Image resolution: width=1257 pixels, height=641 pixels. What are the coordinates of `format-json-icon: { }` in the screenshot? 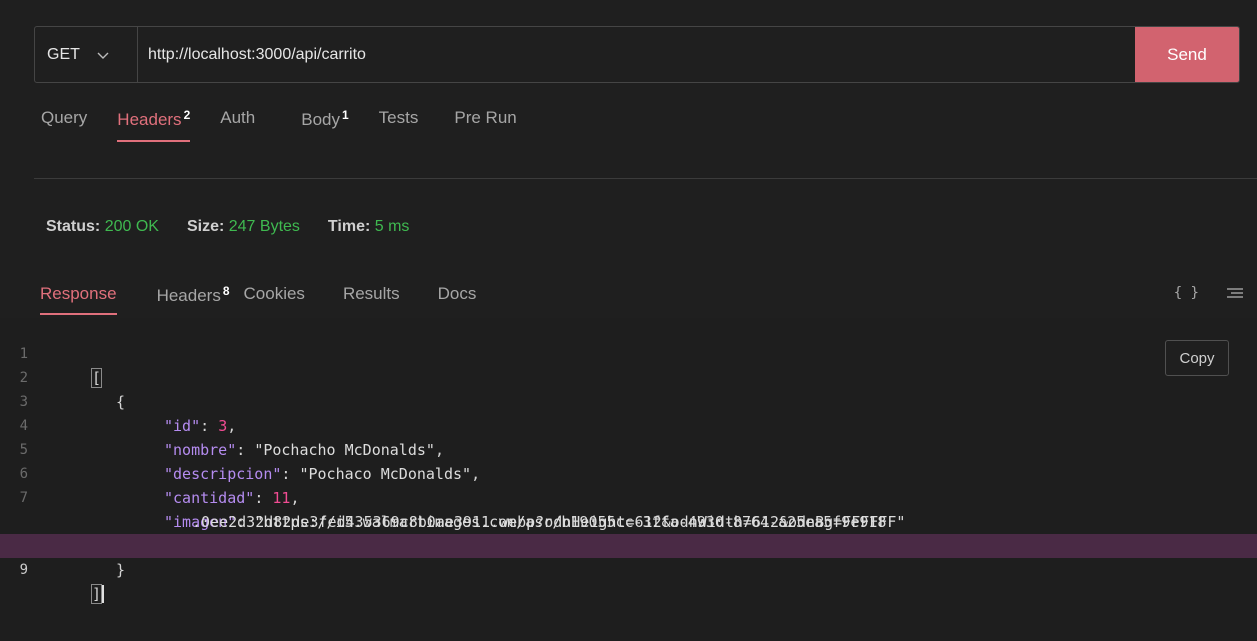 It's located at (1186, 293).